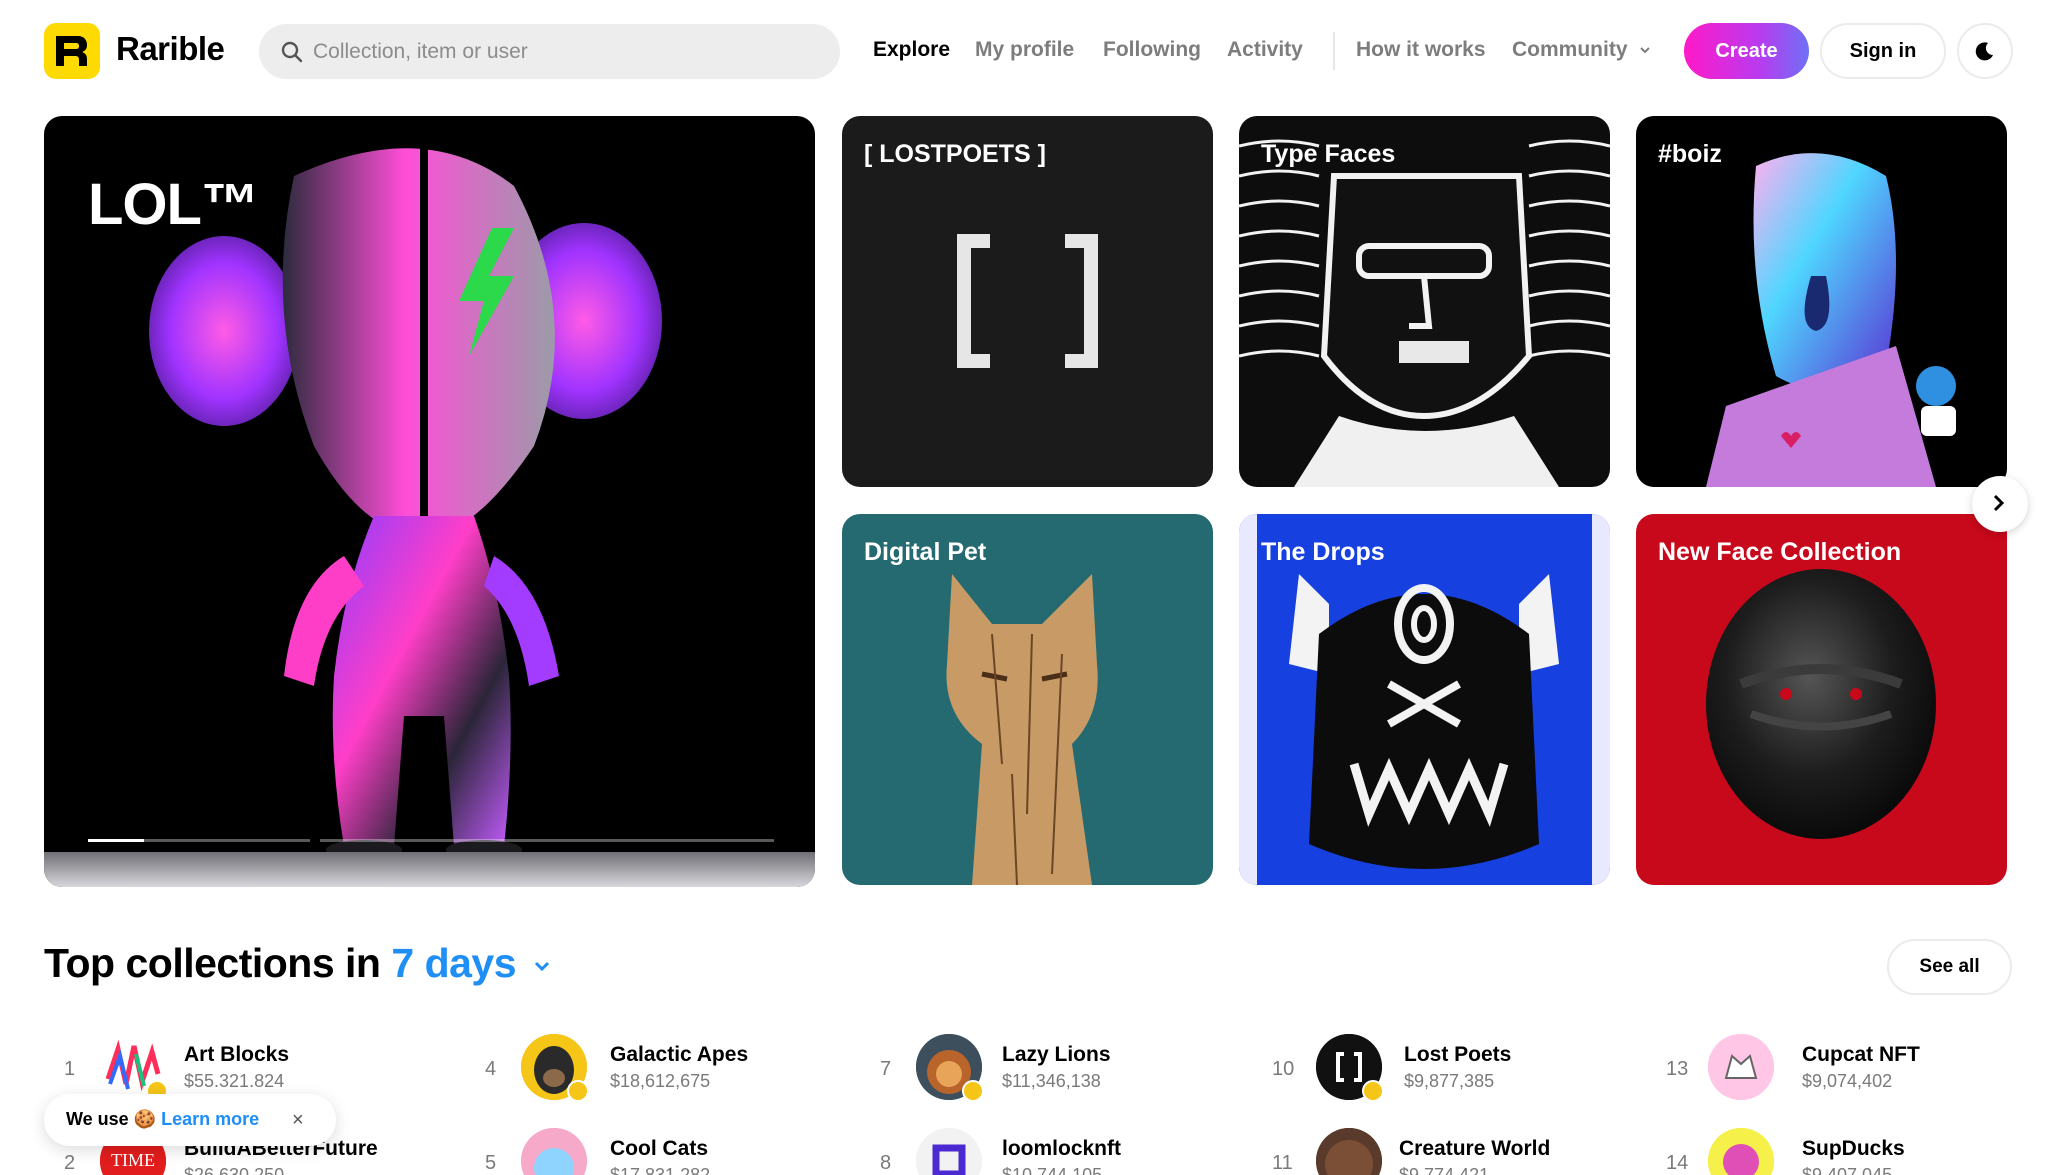 The width and height of the screenshot is (2048, 1175). I want to click on collection-rank: 7, so click(886, 1069).